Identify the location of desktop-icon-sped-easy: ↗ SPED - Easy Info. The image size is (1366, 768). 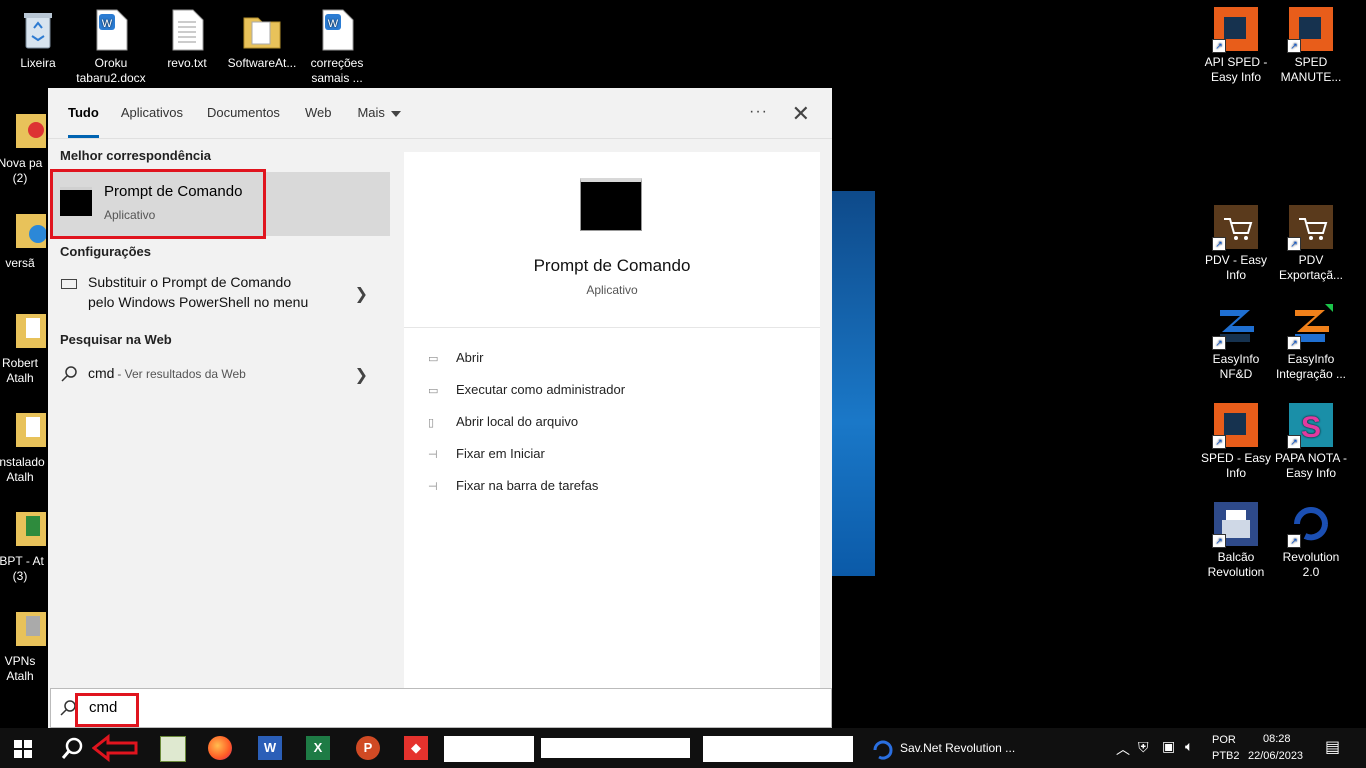
(1236, 442).